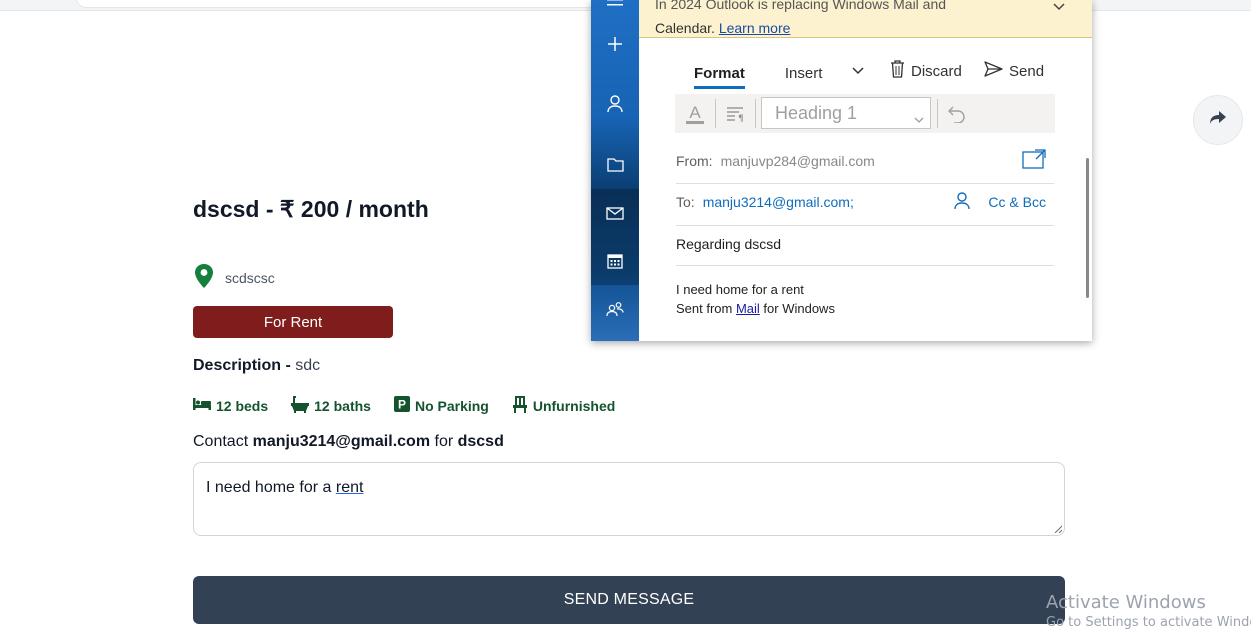 Image resolution: width=1251 pixels, height=640 pixels. I want to click on from-field: From: manjuvp284@gmail.com, so click(865, 166).